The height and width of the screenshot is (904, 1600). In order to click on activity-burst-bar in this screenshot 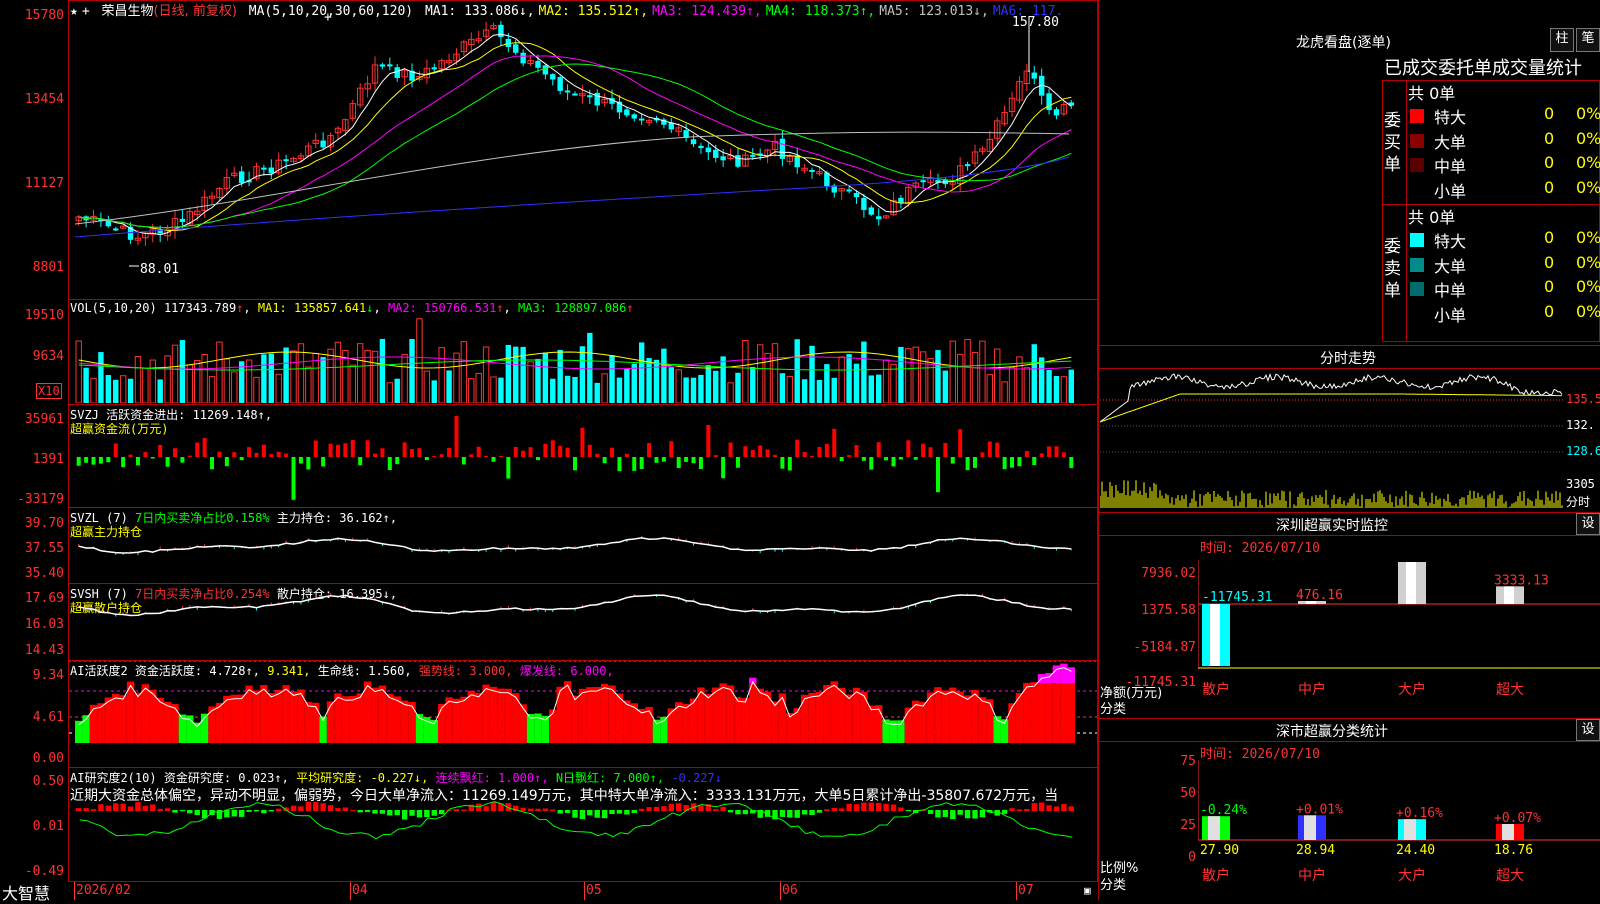, I will do `click(1064, 673)`.